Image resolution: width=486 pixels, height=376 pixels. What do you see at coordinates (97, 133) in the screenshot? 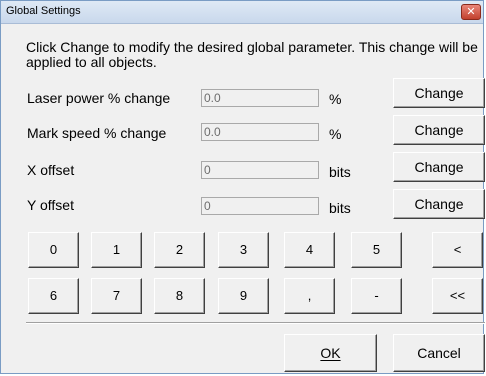
I see `mark-speed-label: Mark speed % change` at bounding box center [97, 133].